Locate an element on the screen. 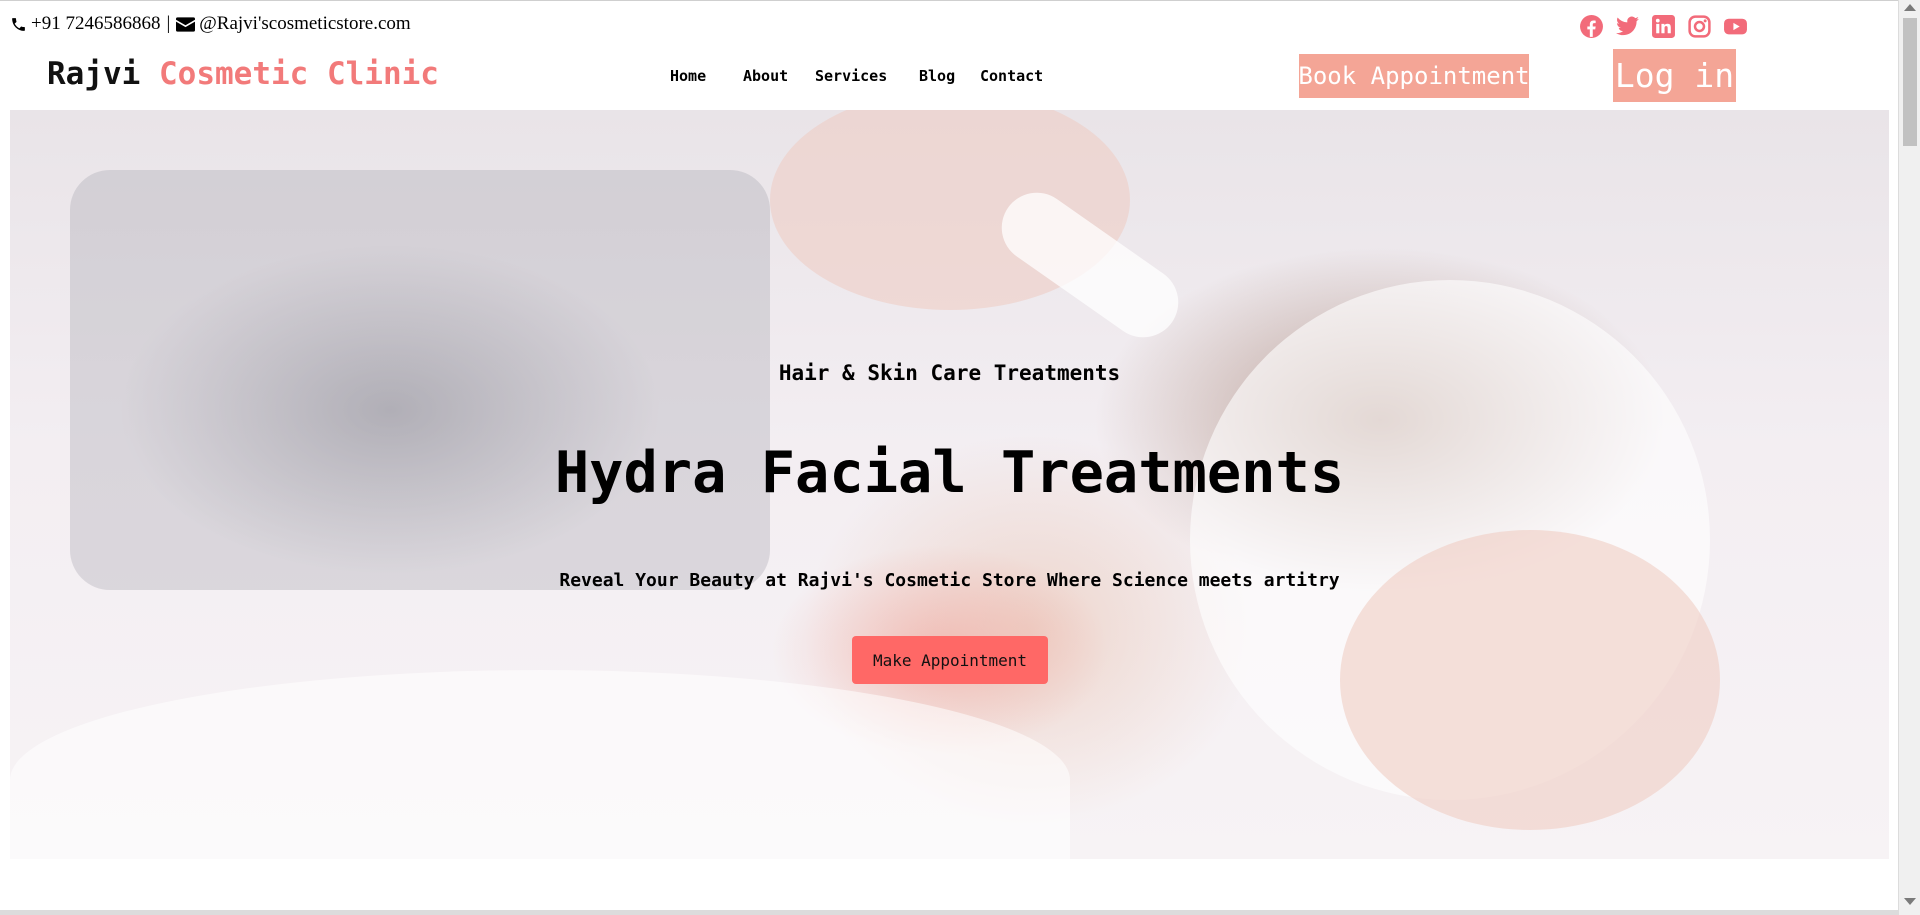 The height and width of the screenshot is (915, 1920). brand-logo: Rajvi Cosmetic Clinic is located at coordinates (243, 74).